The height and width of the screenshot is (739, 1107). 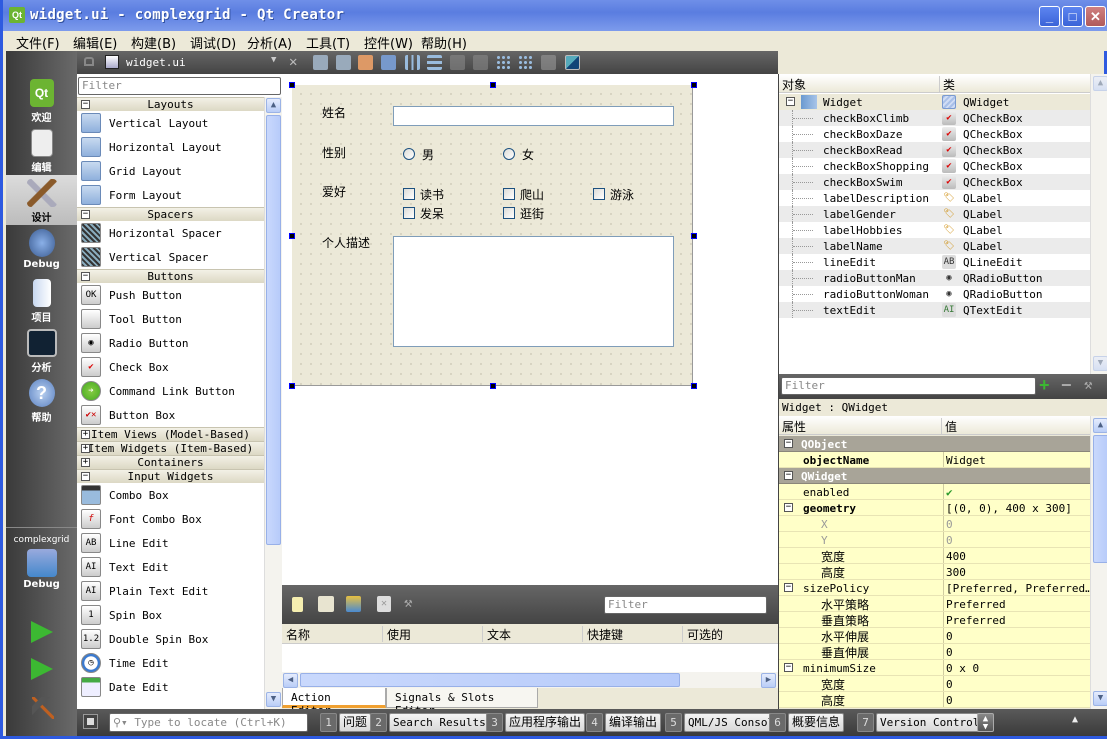 I want to click on tree-row: checkBoxSwim ✔ QCheckBox, so click(x=934, y=182).